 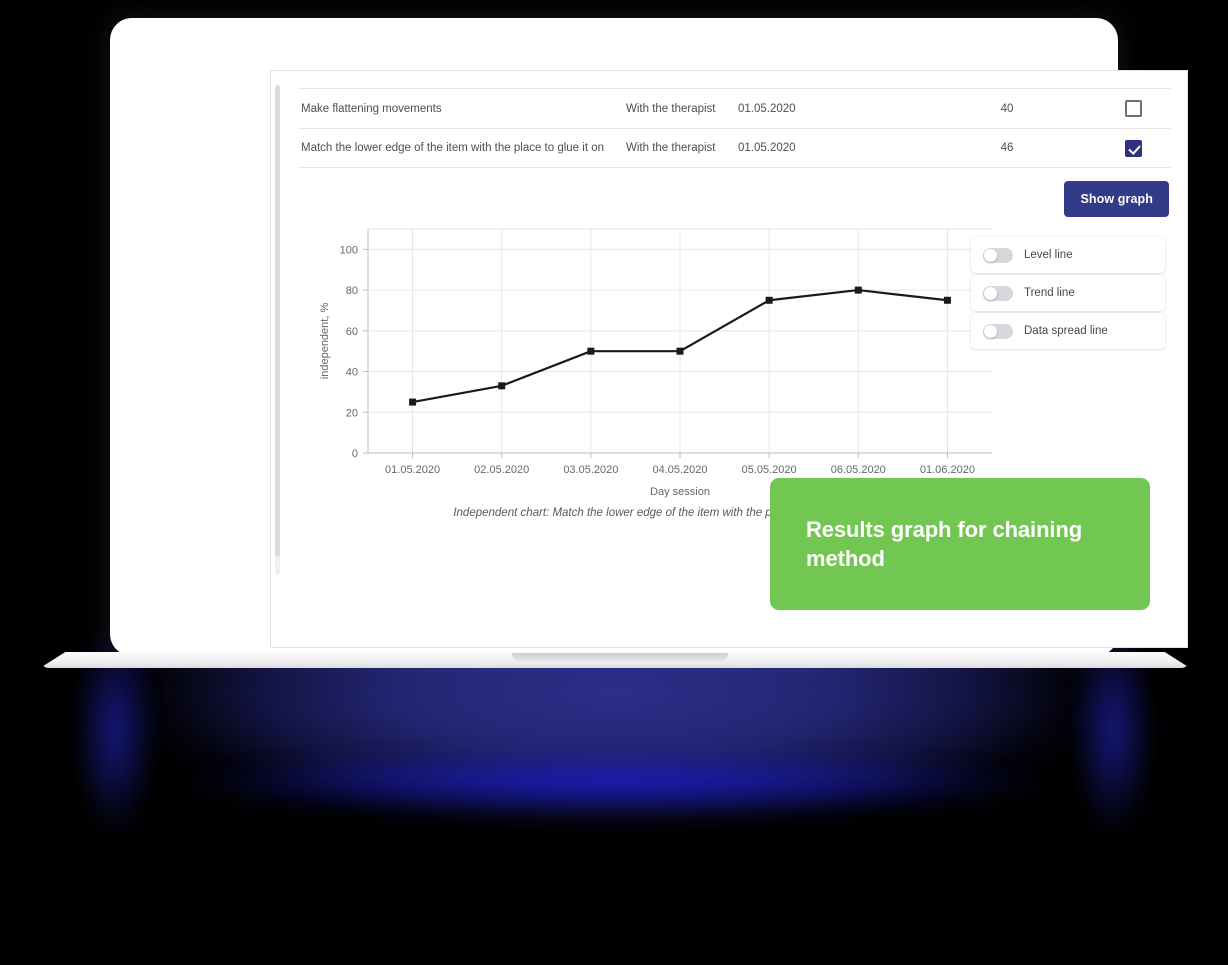 I want to click on toggle-level-line: Level line, so click(x=1068, y=255).